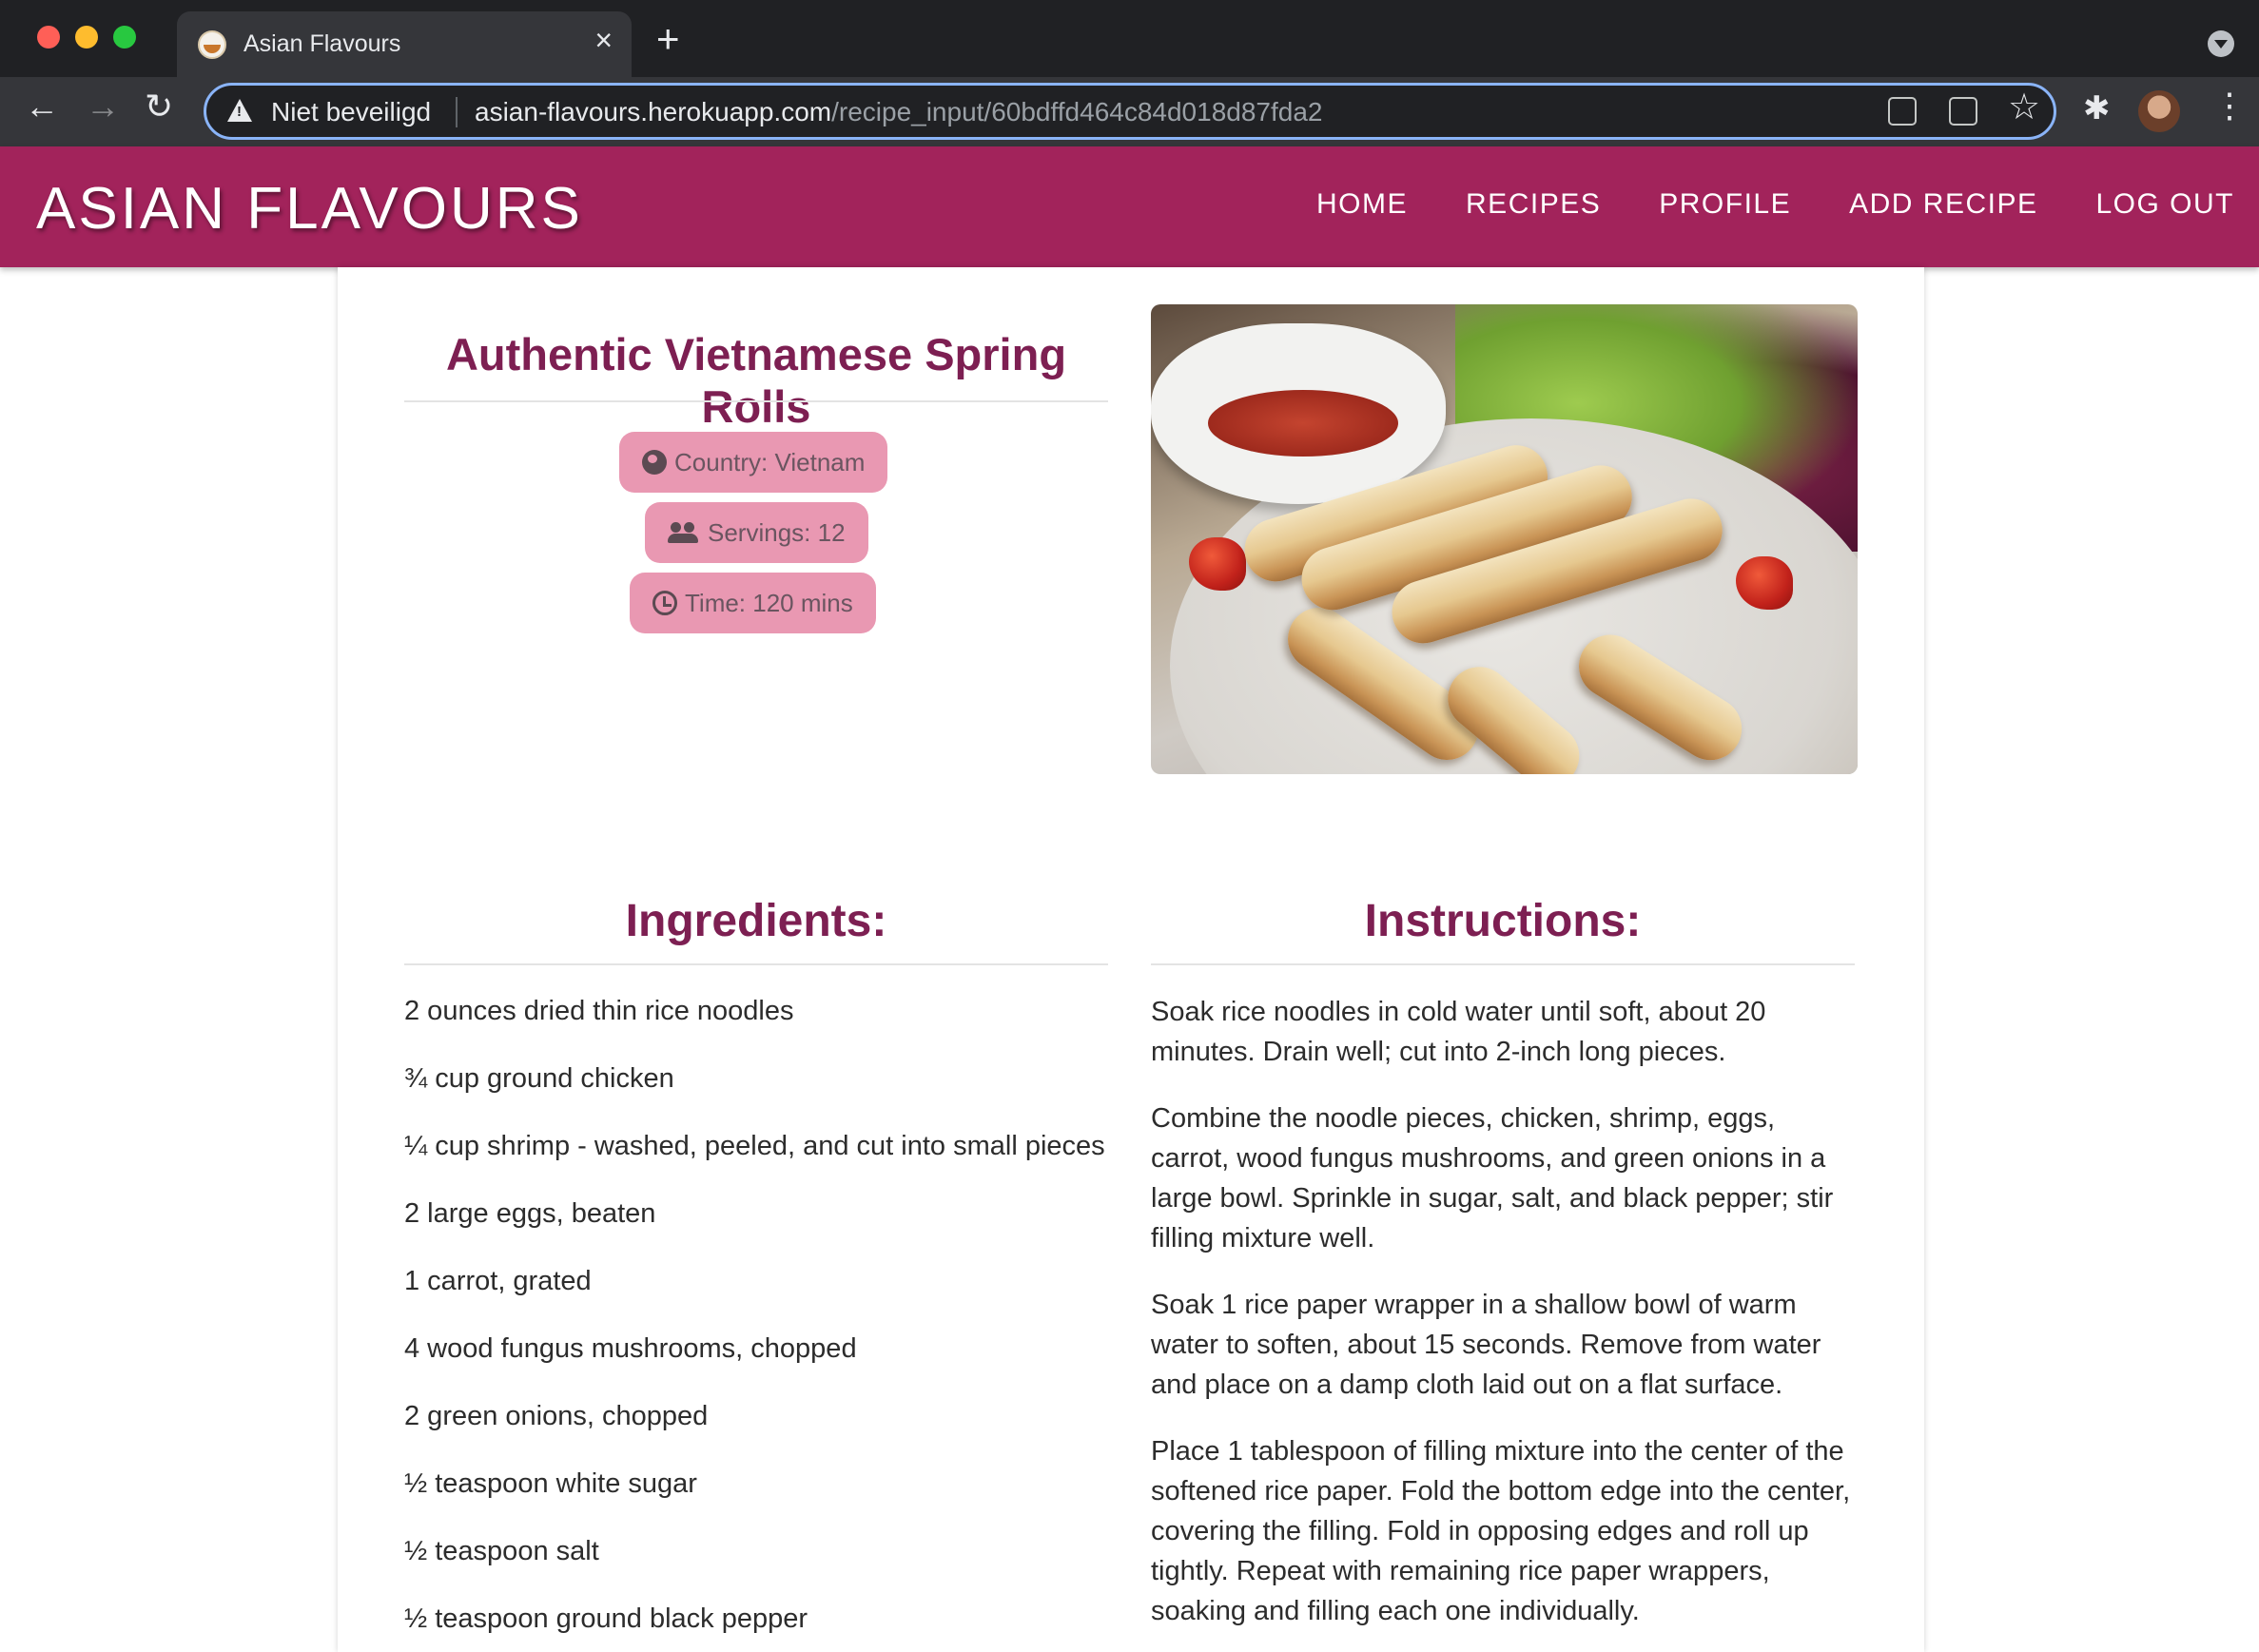 This screenshot has height=1652, width=2259. I want to click on time-badge: Time: 120 mins, so click(753, 603).